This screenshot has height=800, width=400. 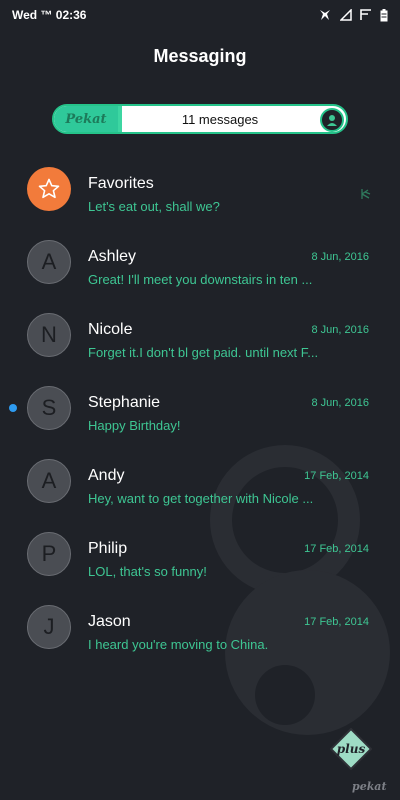 I want to click on message-preview: Happy Birthday!, so click(x=134, y=425).